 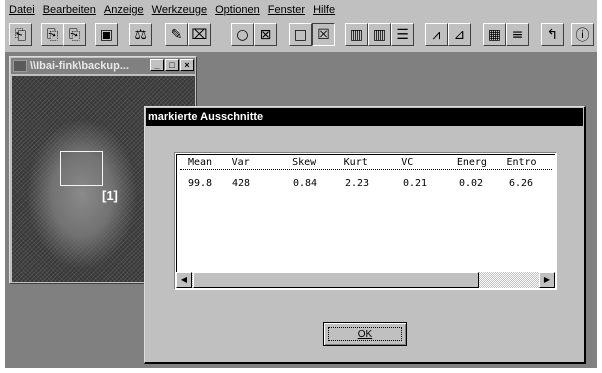 What do you see at coordinates (187, 65) in the screenshot?
I see `close-icon: ×` at bounding box center [187, 65].